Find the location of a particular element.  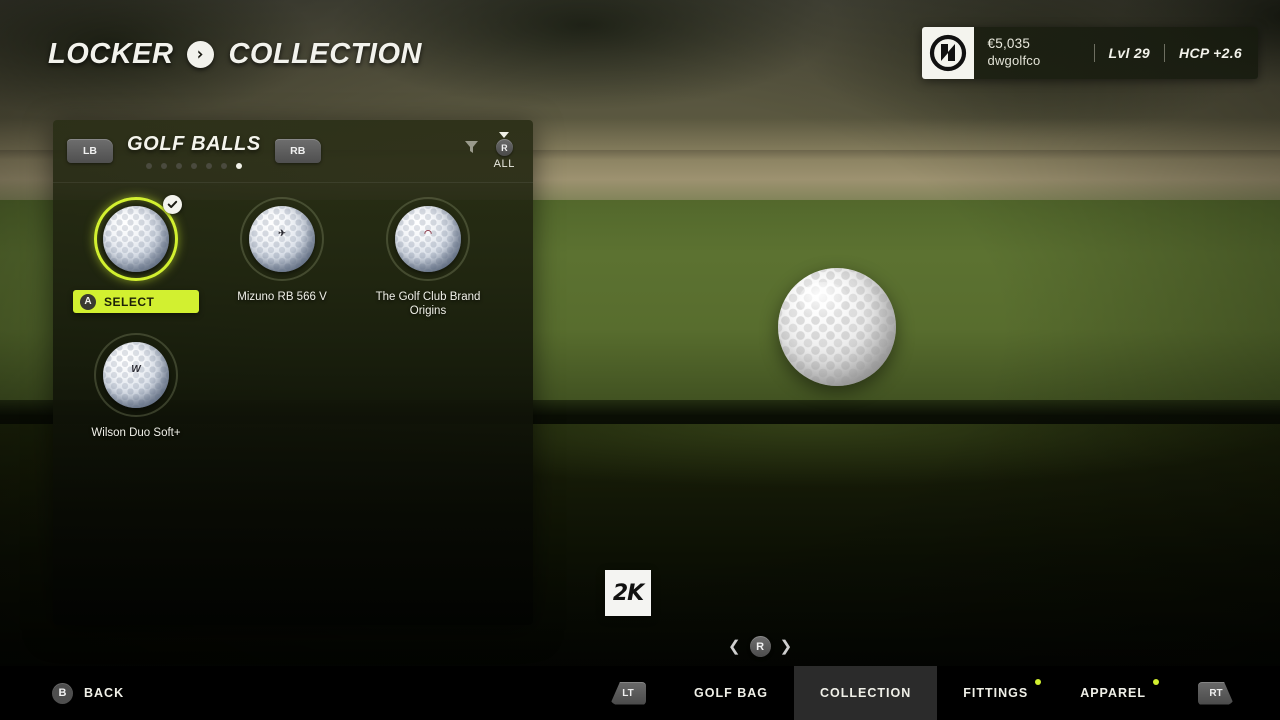

player-hud-stats: €5,035 dwgolfco Lvl 29 HCP +2.6 is located at coordinates (1116, 53).